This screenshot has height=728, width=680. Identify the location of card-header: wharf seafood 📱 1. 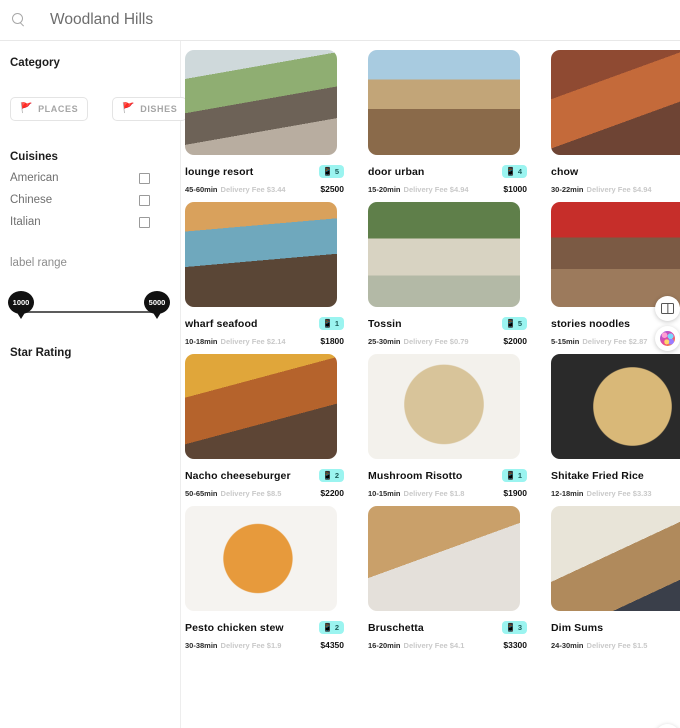
(268, 323).